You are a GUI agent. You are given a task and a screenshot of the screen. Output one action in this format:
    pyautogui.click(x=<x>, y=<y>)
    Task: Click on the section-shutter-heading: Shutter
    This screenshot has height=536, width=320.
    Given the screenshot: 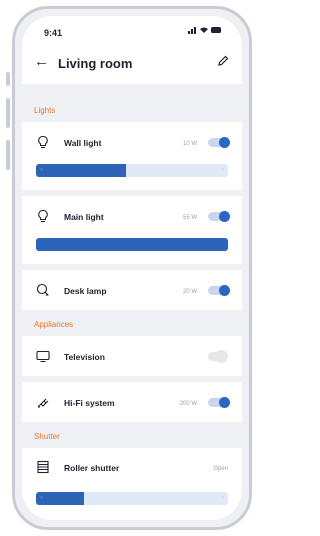 What is the action you would take?
    pyautogui.click(x=47, y=436)
    